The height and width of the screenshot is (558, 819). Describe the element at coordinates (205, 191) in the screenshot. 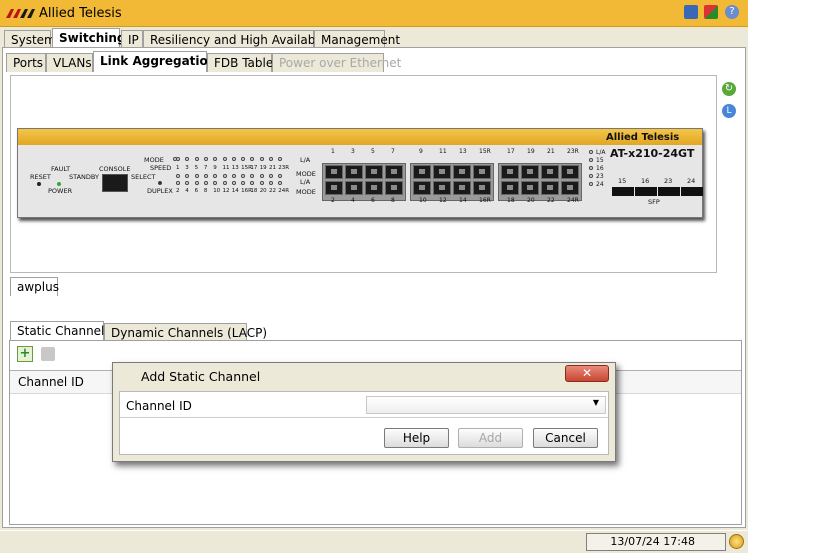

I see `led-number-bottom: 8` at that location.